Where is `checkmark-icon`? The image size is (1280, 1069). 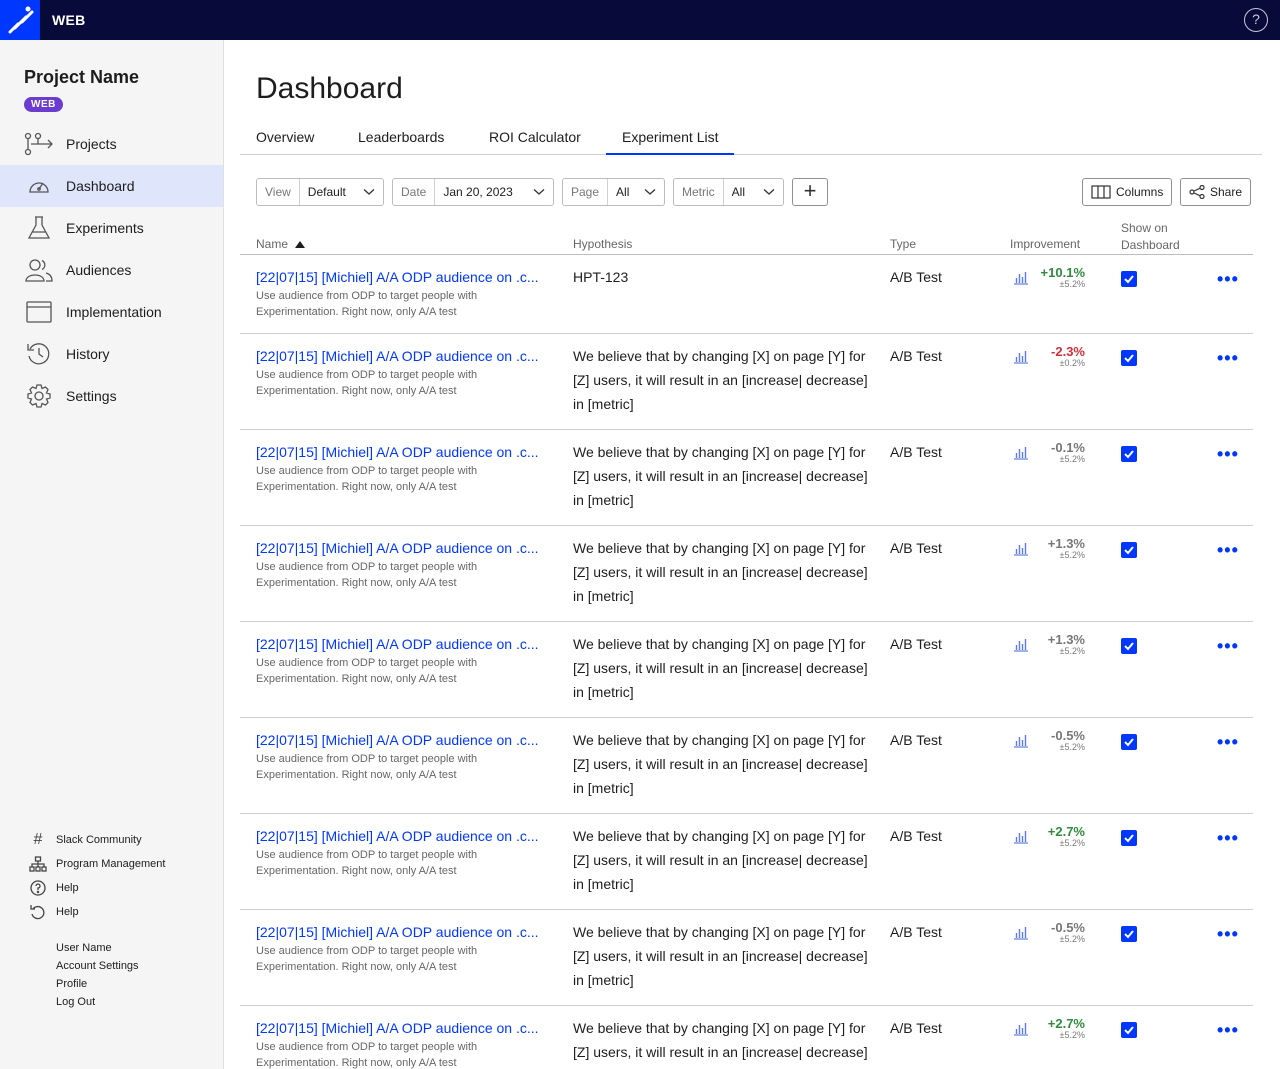
checkmark-icon is located at coordinates (1129, 454).